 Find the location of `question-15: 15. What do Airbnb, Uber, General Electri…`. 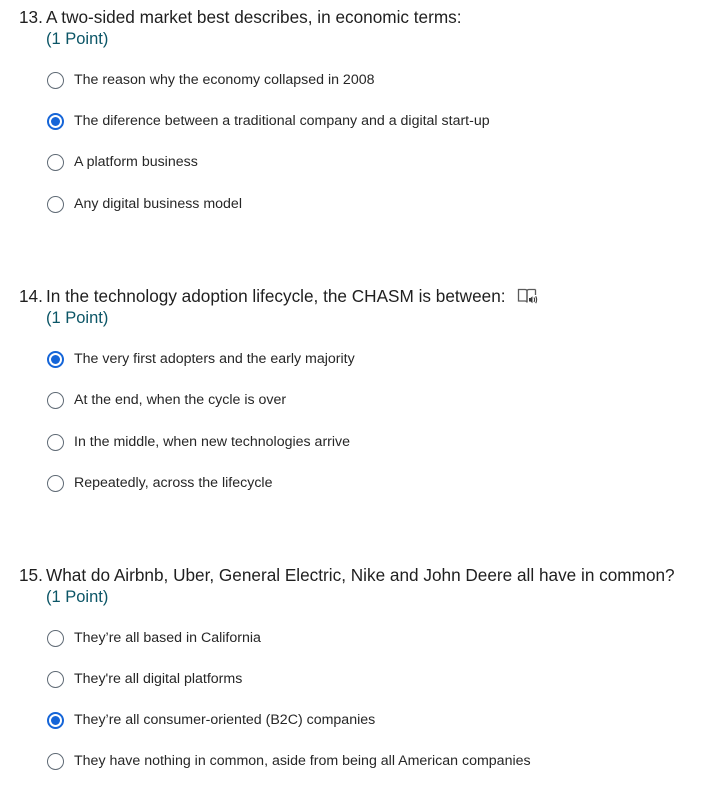

question-15: 15. What do Airbnb, Uber, General Electri… is located at coordinates (369, 585).